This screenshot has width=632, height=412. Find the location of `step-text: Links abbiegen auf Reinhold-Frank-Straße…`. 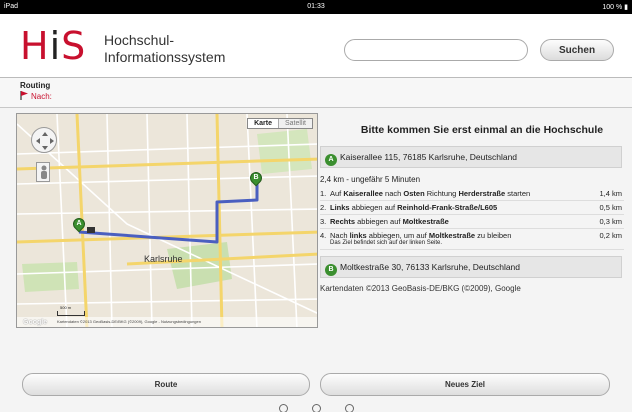

step-text: Links abbiegen auf Reinhold-Frank-Straße… is located at coordinates (414, 207).